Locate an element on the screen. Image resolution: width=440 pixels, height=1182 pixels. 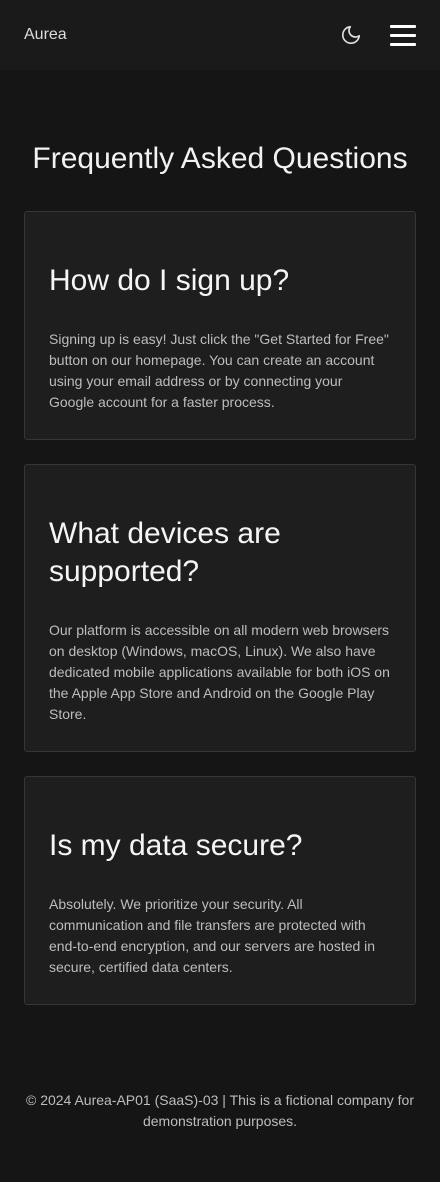
moon-icon is located at coordinates (351, 35).